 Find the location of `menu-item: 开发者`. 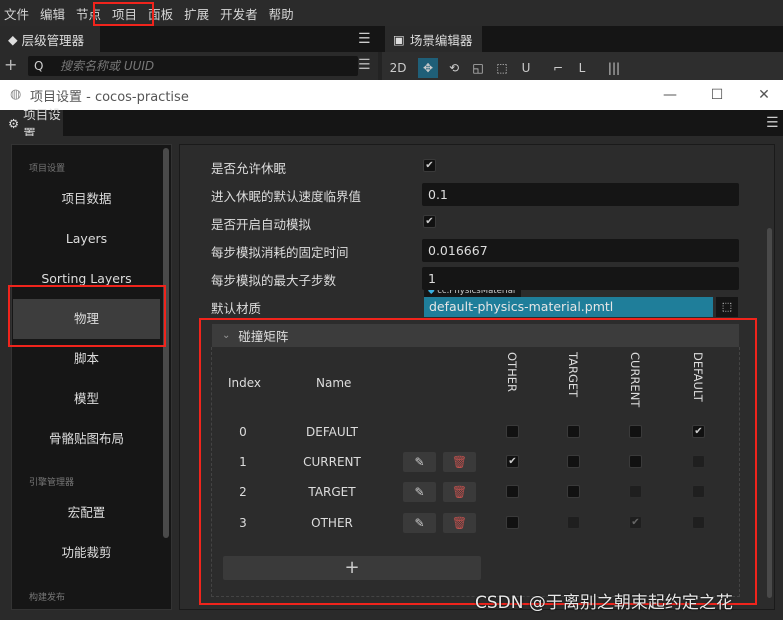

menu-item: 开发者 is located at coordinates (239, 13).